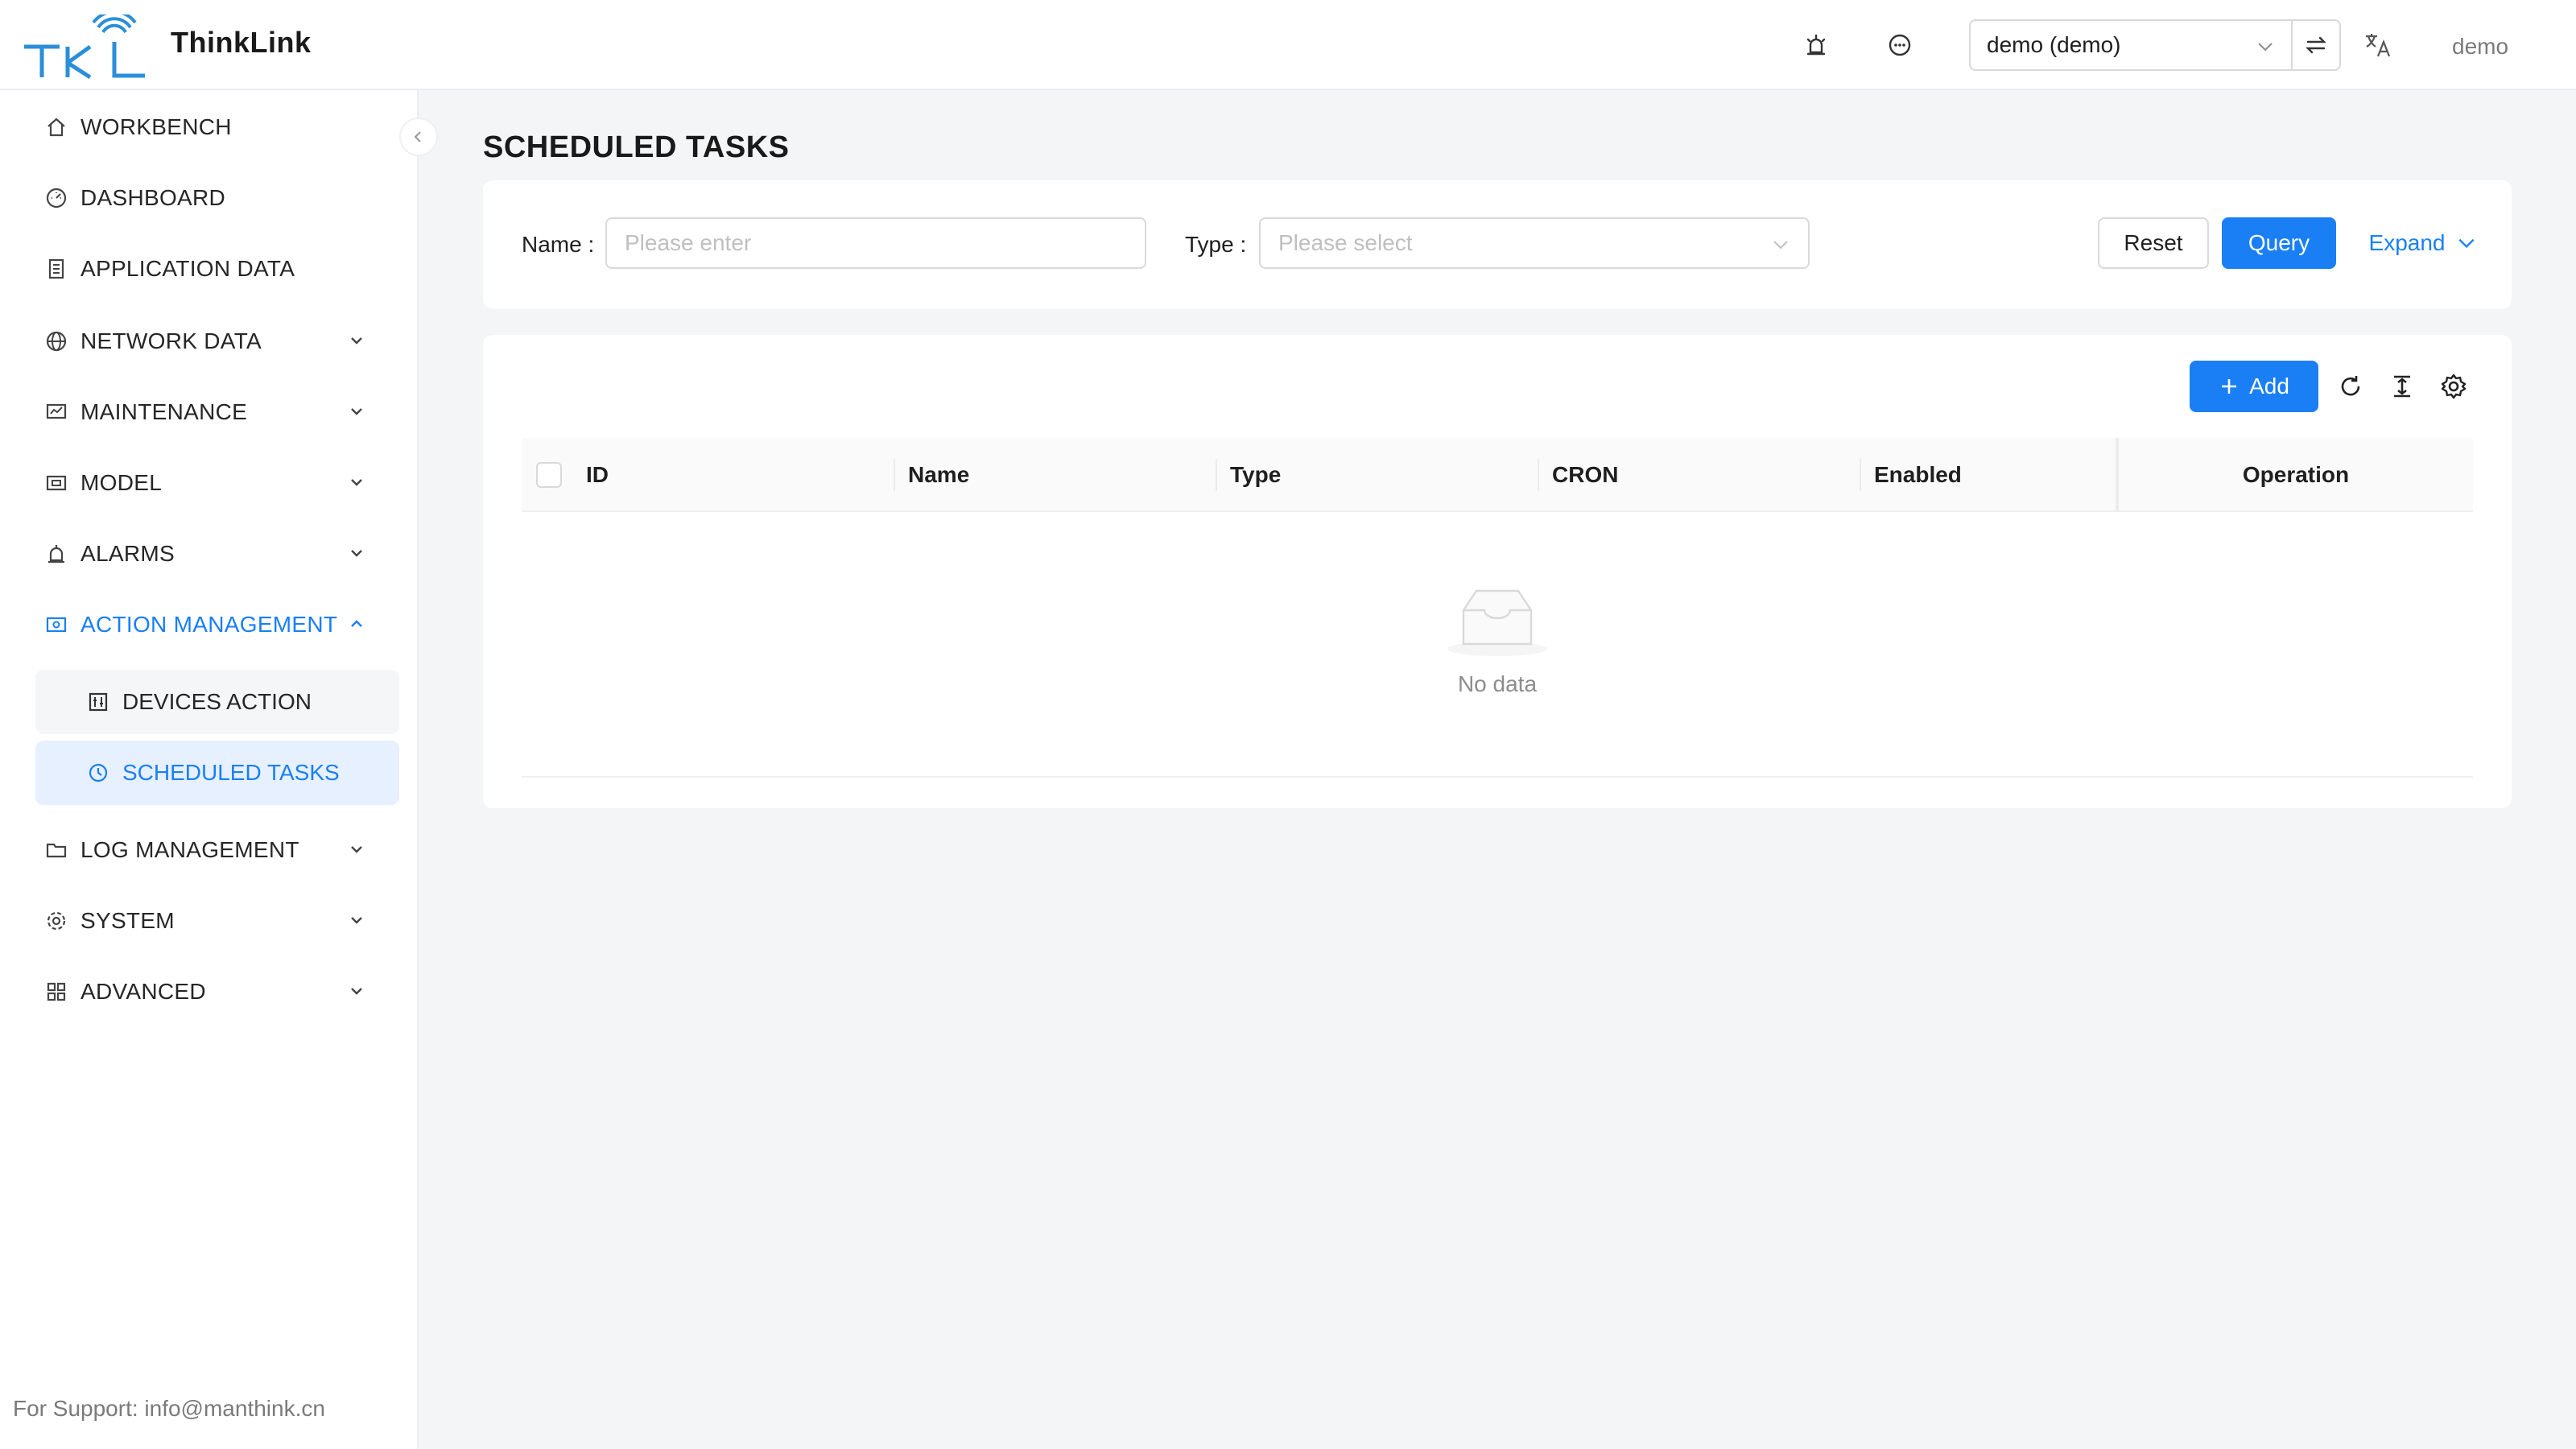 The image size is (2576, 1449). Describe the element at coordinates (2402, 386) in the screenshot. I see `density-icon` at that location.